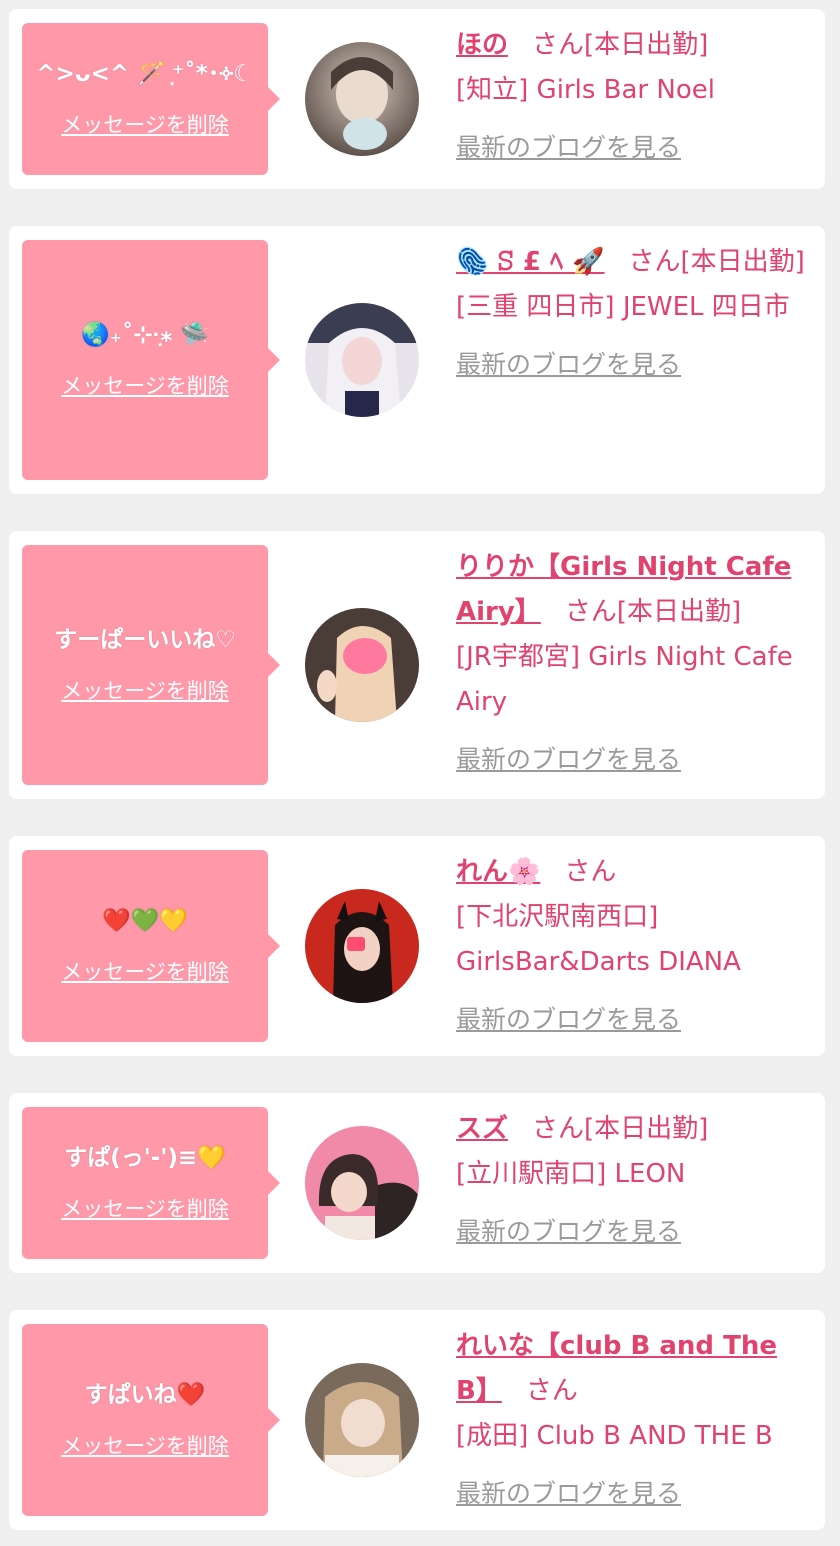  What do you see at coordinates (571, 1174) in the screenshot?
I see `shop-name: [立川駅南口] LEON` at bounding box center [571, 1174].